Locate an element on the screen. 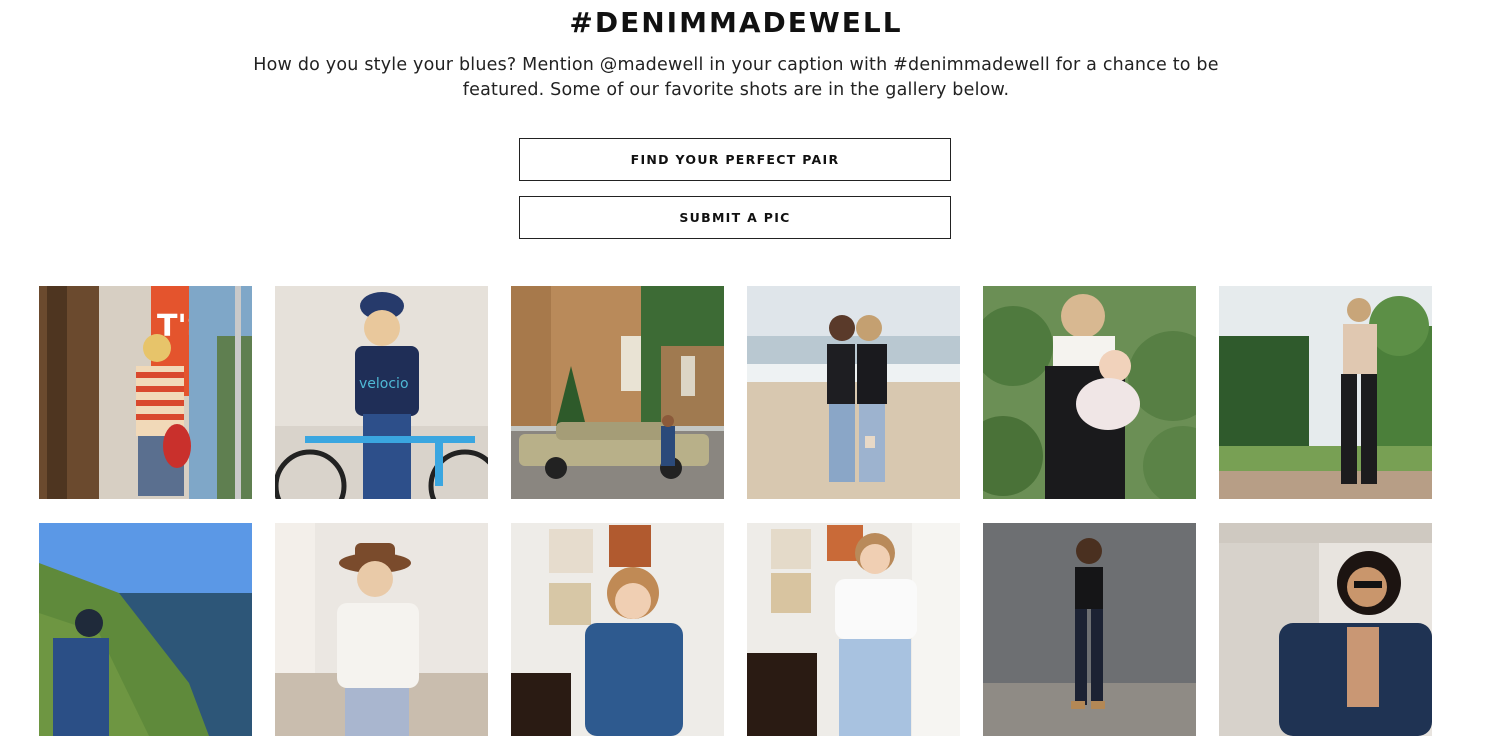 The image size is (1486, 746). submit-pic-button: SUBMIT A PIC is located at coordinates (735, 217).